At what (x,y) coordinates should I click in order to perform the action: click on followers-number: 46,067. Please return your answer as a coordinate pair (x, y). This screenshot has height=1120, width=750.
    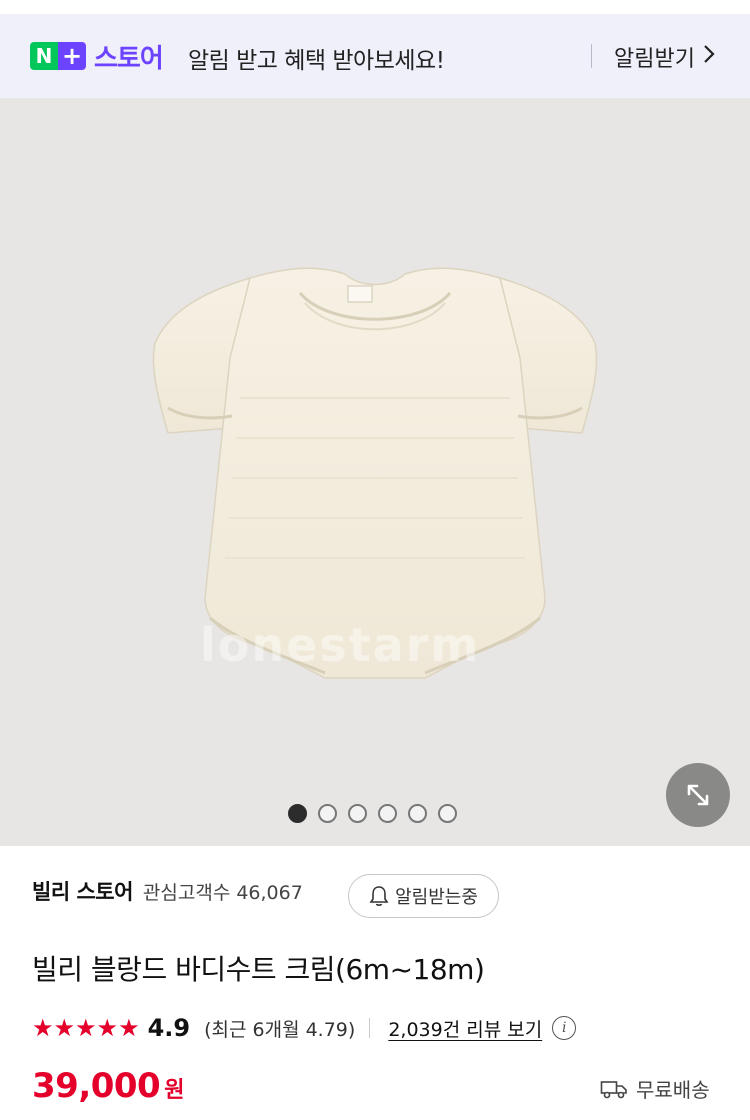
    Looking at the image, I should click on (269, 892).